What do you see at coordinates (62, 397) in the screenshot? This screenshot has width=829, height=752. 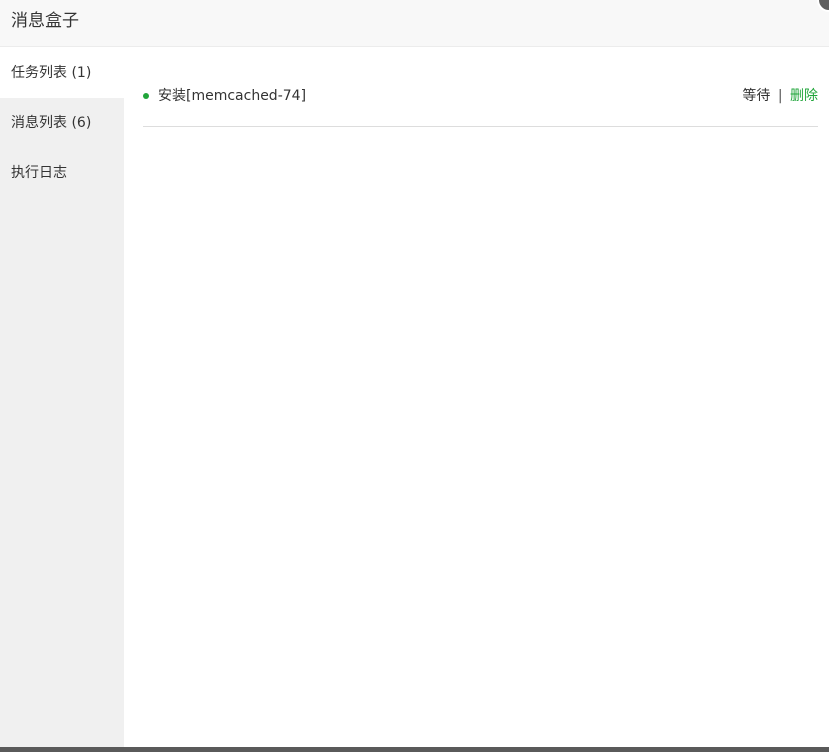 I see `sidebar: 任务列表 (1) 消息列表 (6) 执行日志` at bounding box center [62, 397].